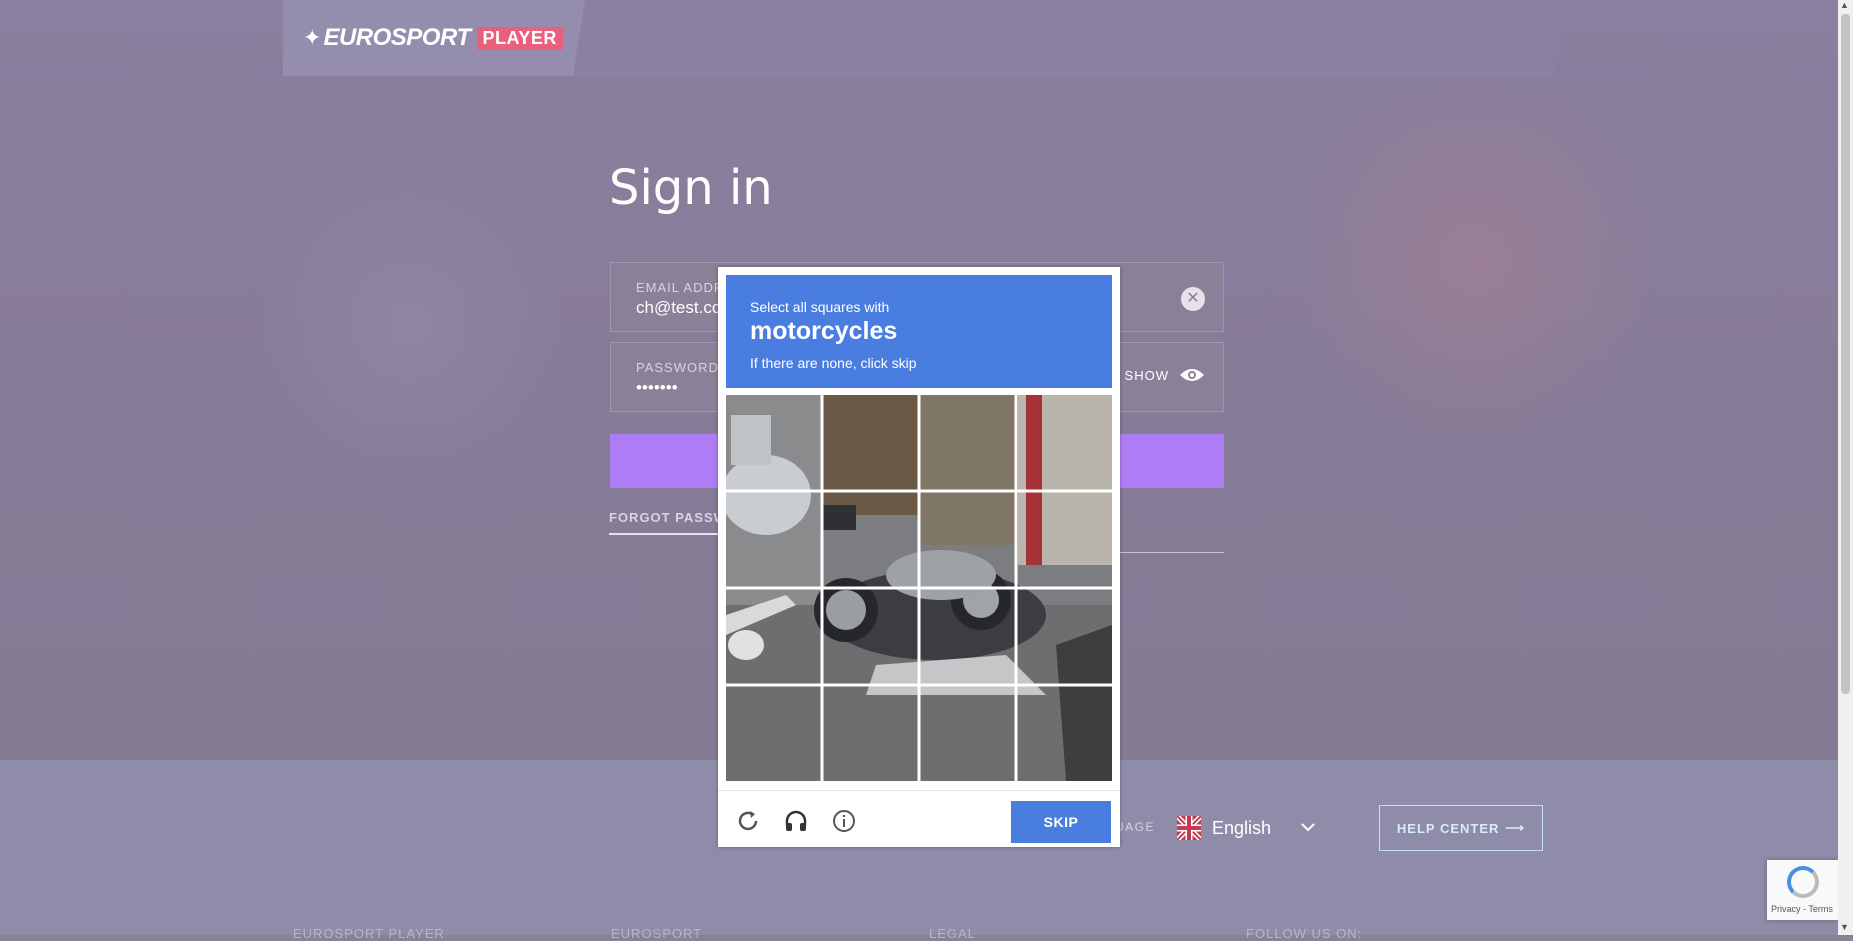  I want to click on password-input: •••••••, so click(657, 388).